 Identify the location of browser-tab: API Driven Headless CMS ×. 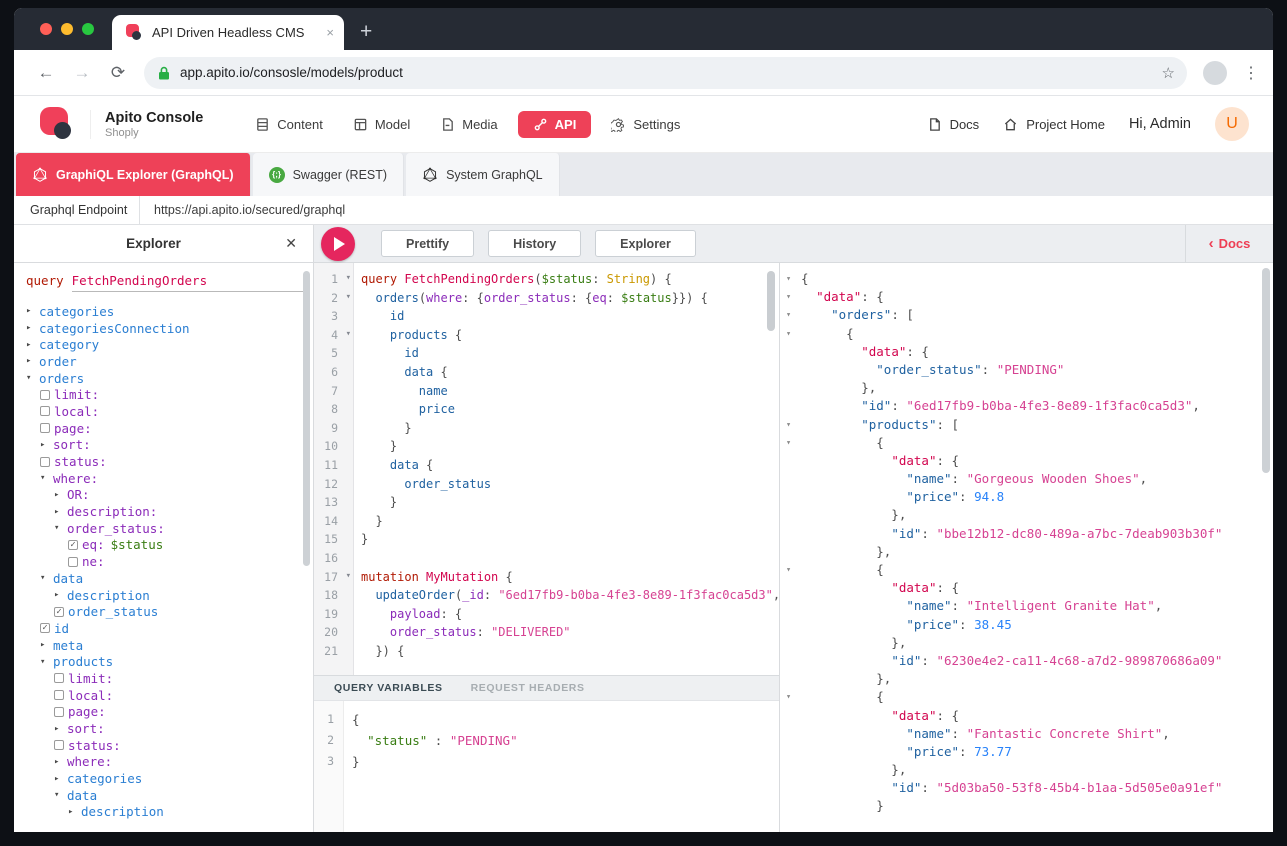
(228, 32).